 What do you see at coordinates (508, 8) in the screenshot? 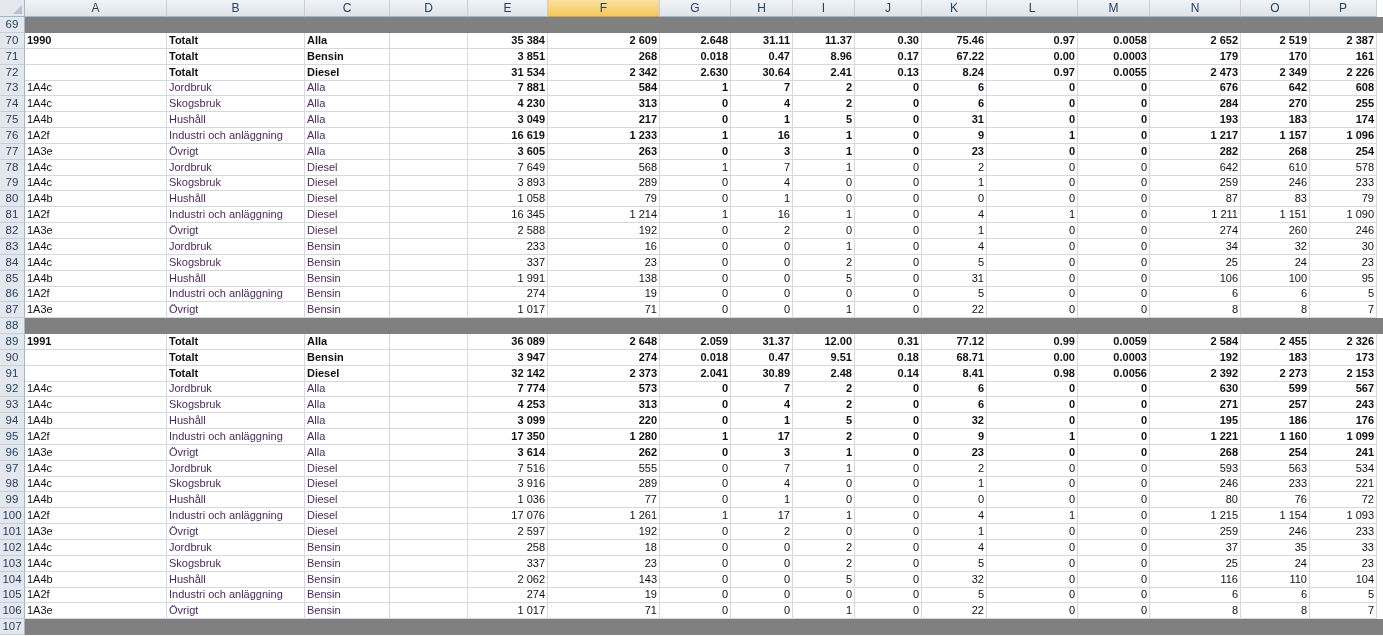
I see `column-header: E` at bounding box center [508, 8].